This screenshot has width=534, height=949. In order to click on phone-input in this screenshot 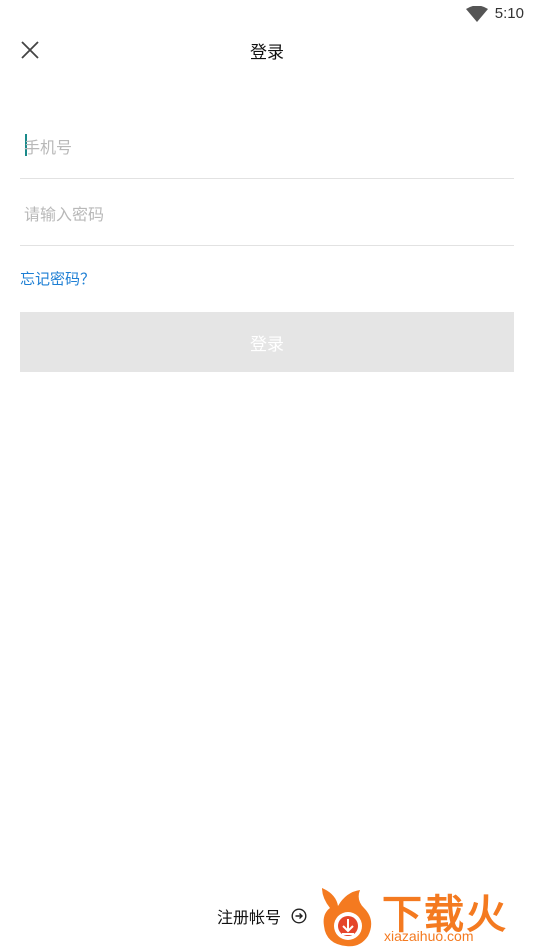, I will do `click(269, 147)`.